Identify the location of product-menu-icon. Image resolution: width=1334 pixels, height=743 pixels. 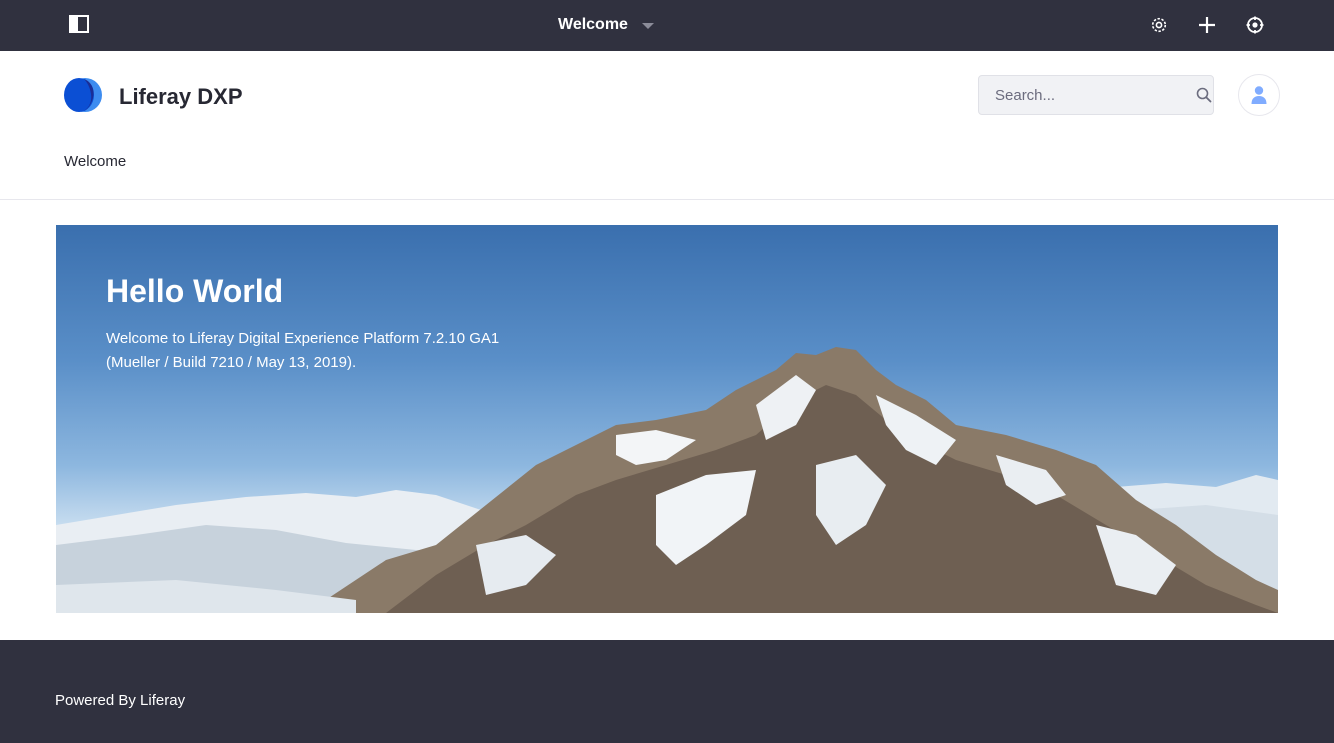
(79, 24).